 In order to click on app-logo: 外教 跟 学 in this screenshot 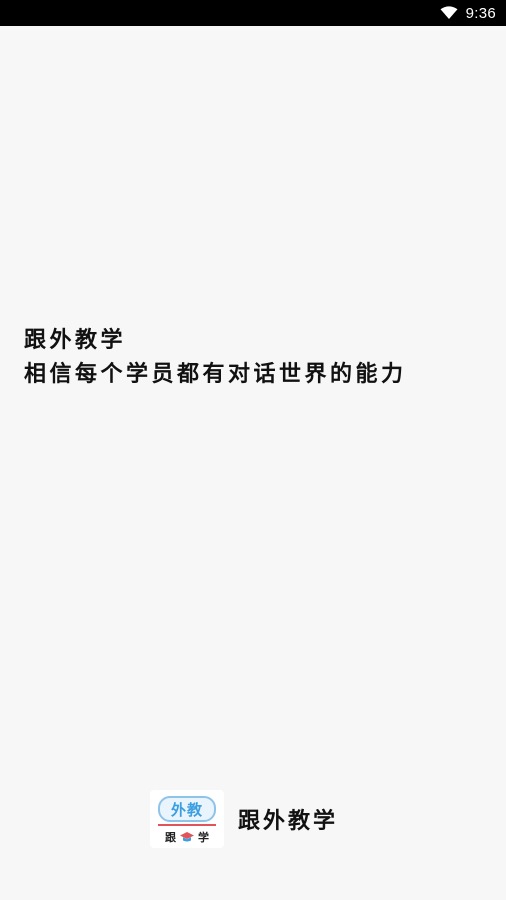, I will do `click(187, 819)`.